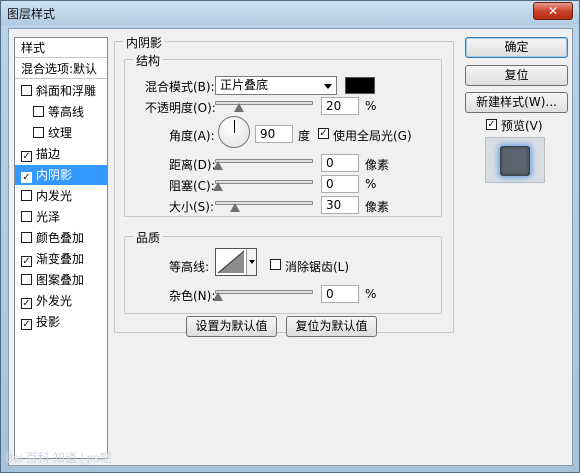  I want to click on pattern-overlay-checkbox, so click(26, 279).